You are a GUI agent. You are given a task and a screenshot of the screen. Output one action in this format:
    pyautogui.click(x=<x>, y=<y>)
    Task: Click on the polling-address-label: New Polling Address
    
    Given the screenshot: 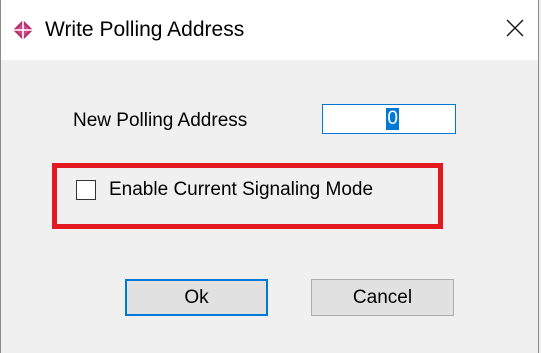 What is the action you would take?
    pyautogui.click(x=160, y=120)
    